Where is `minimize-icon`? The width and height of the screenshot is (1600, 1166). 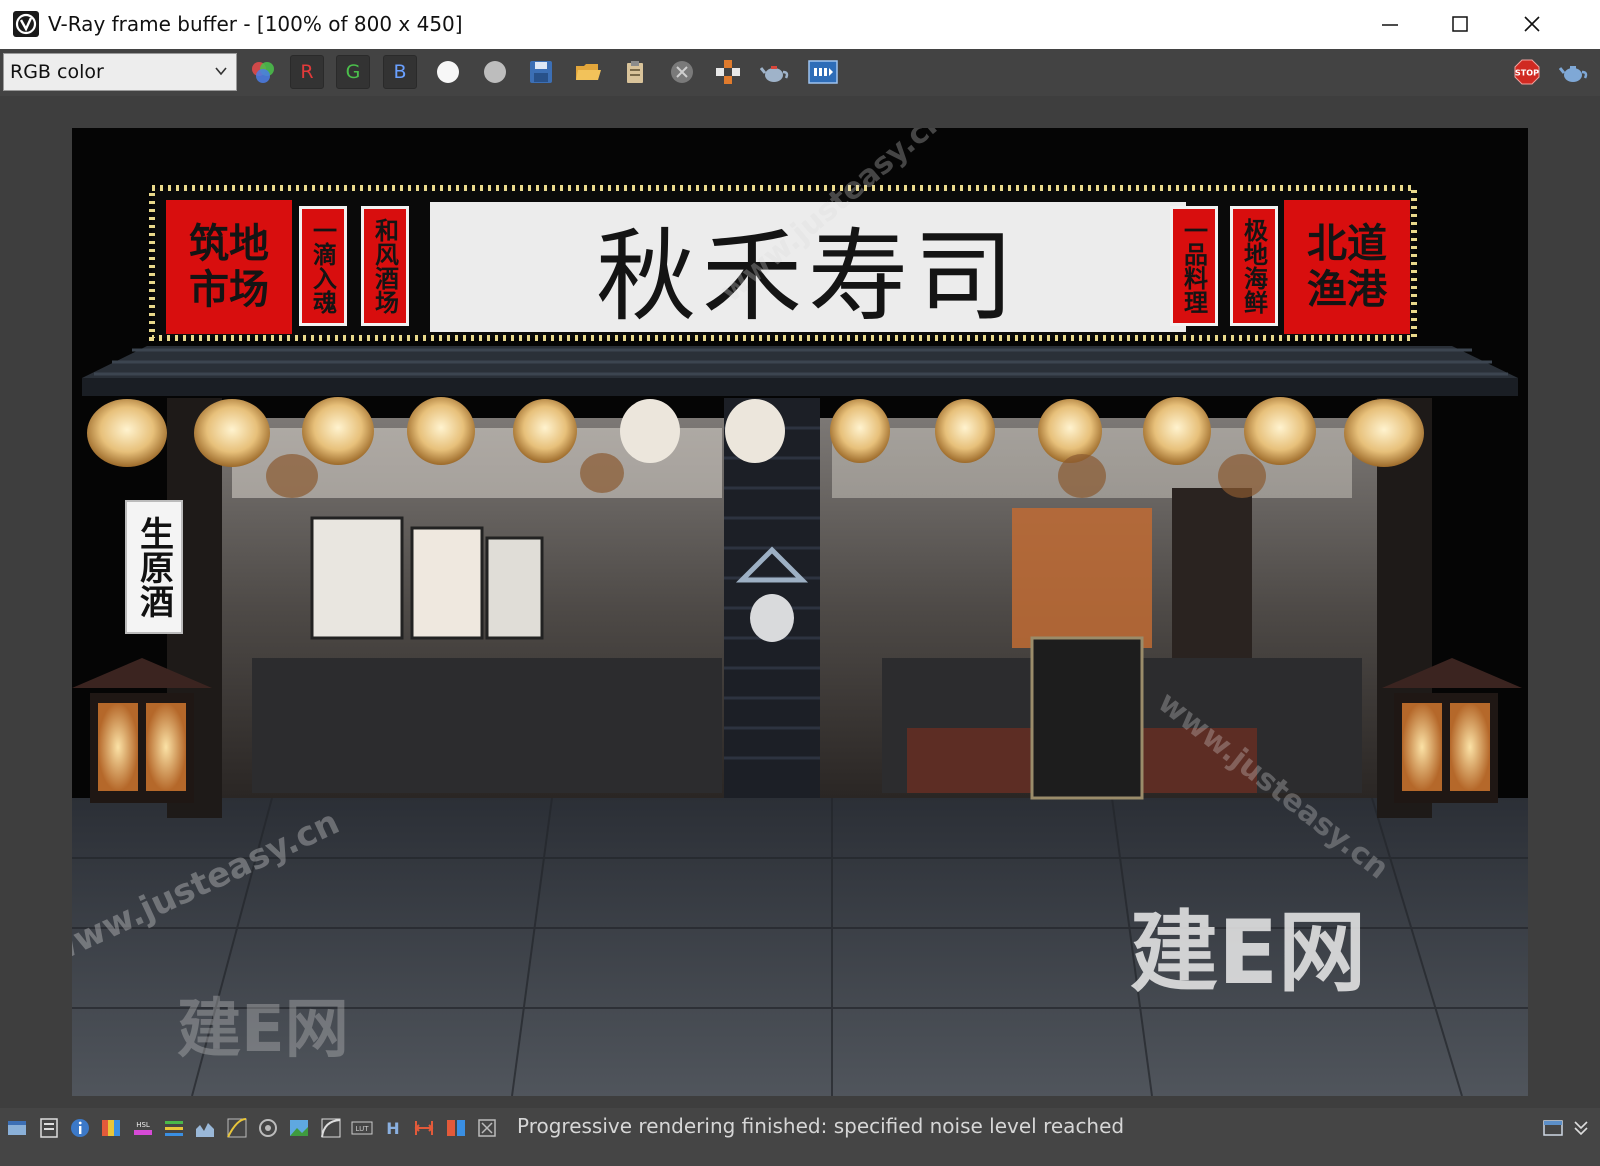 minimize-icon is located at coordinates (1390, 25).